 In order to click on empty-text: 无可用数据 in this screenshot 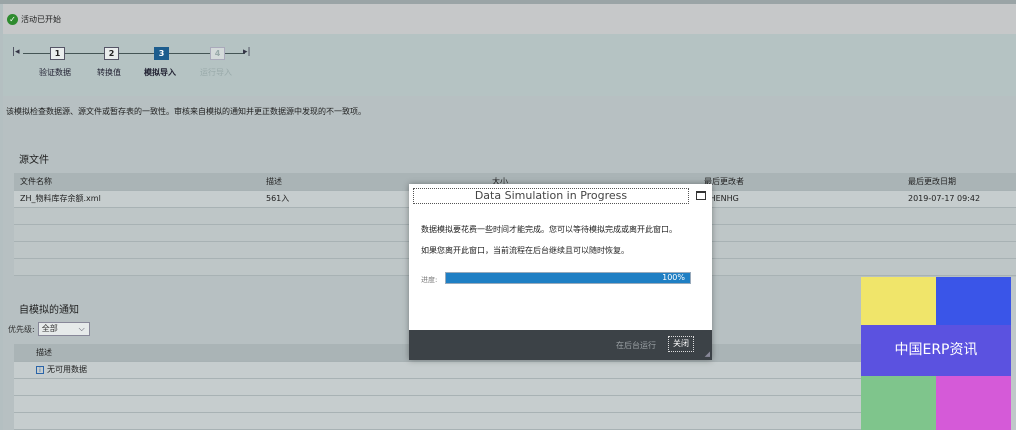, I will do `click(67, 369)`.